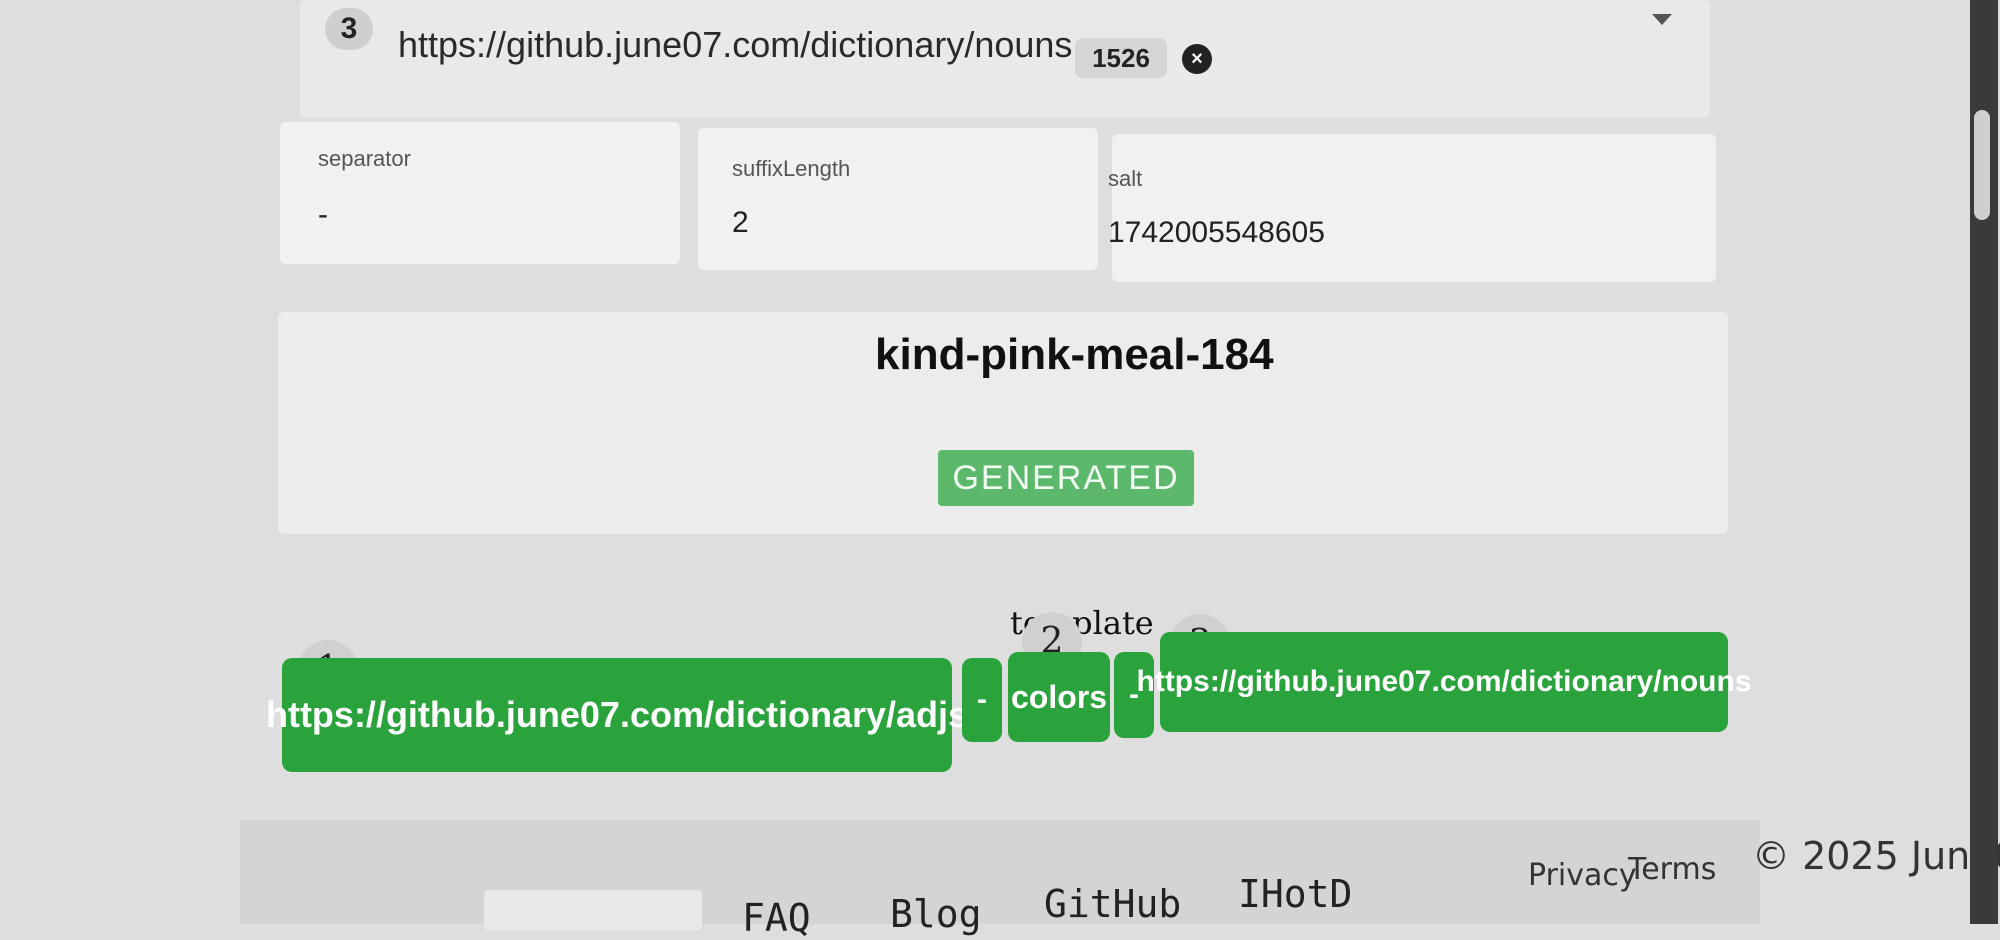  Describe the element at coordinates (1074, 354) in the screenshot. I see `generated-word: kind-pink-meal-184` at that location.